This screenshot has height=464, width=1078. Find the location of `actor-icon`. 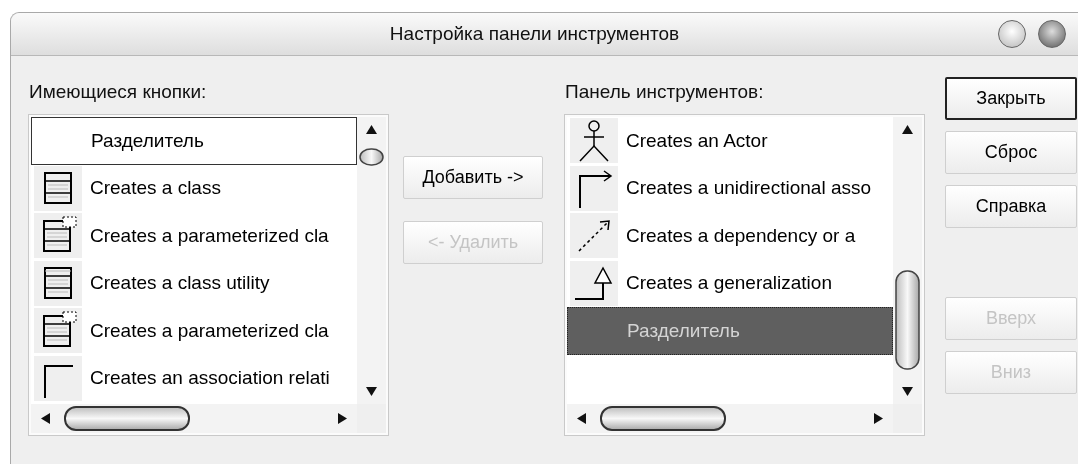

actor-icon is located at coordinates (594, 140).